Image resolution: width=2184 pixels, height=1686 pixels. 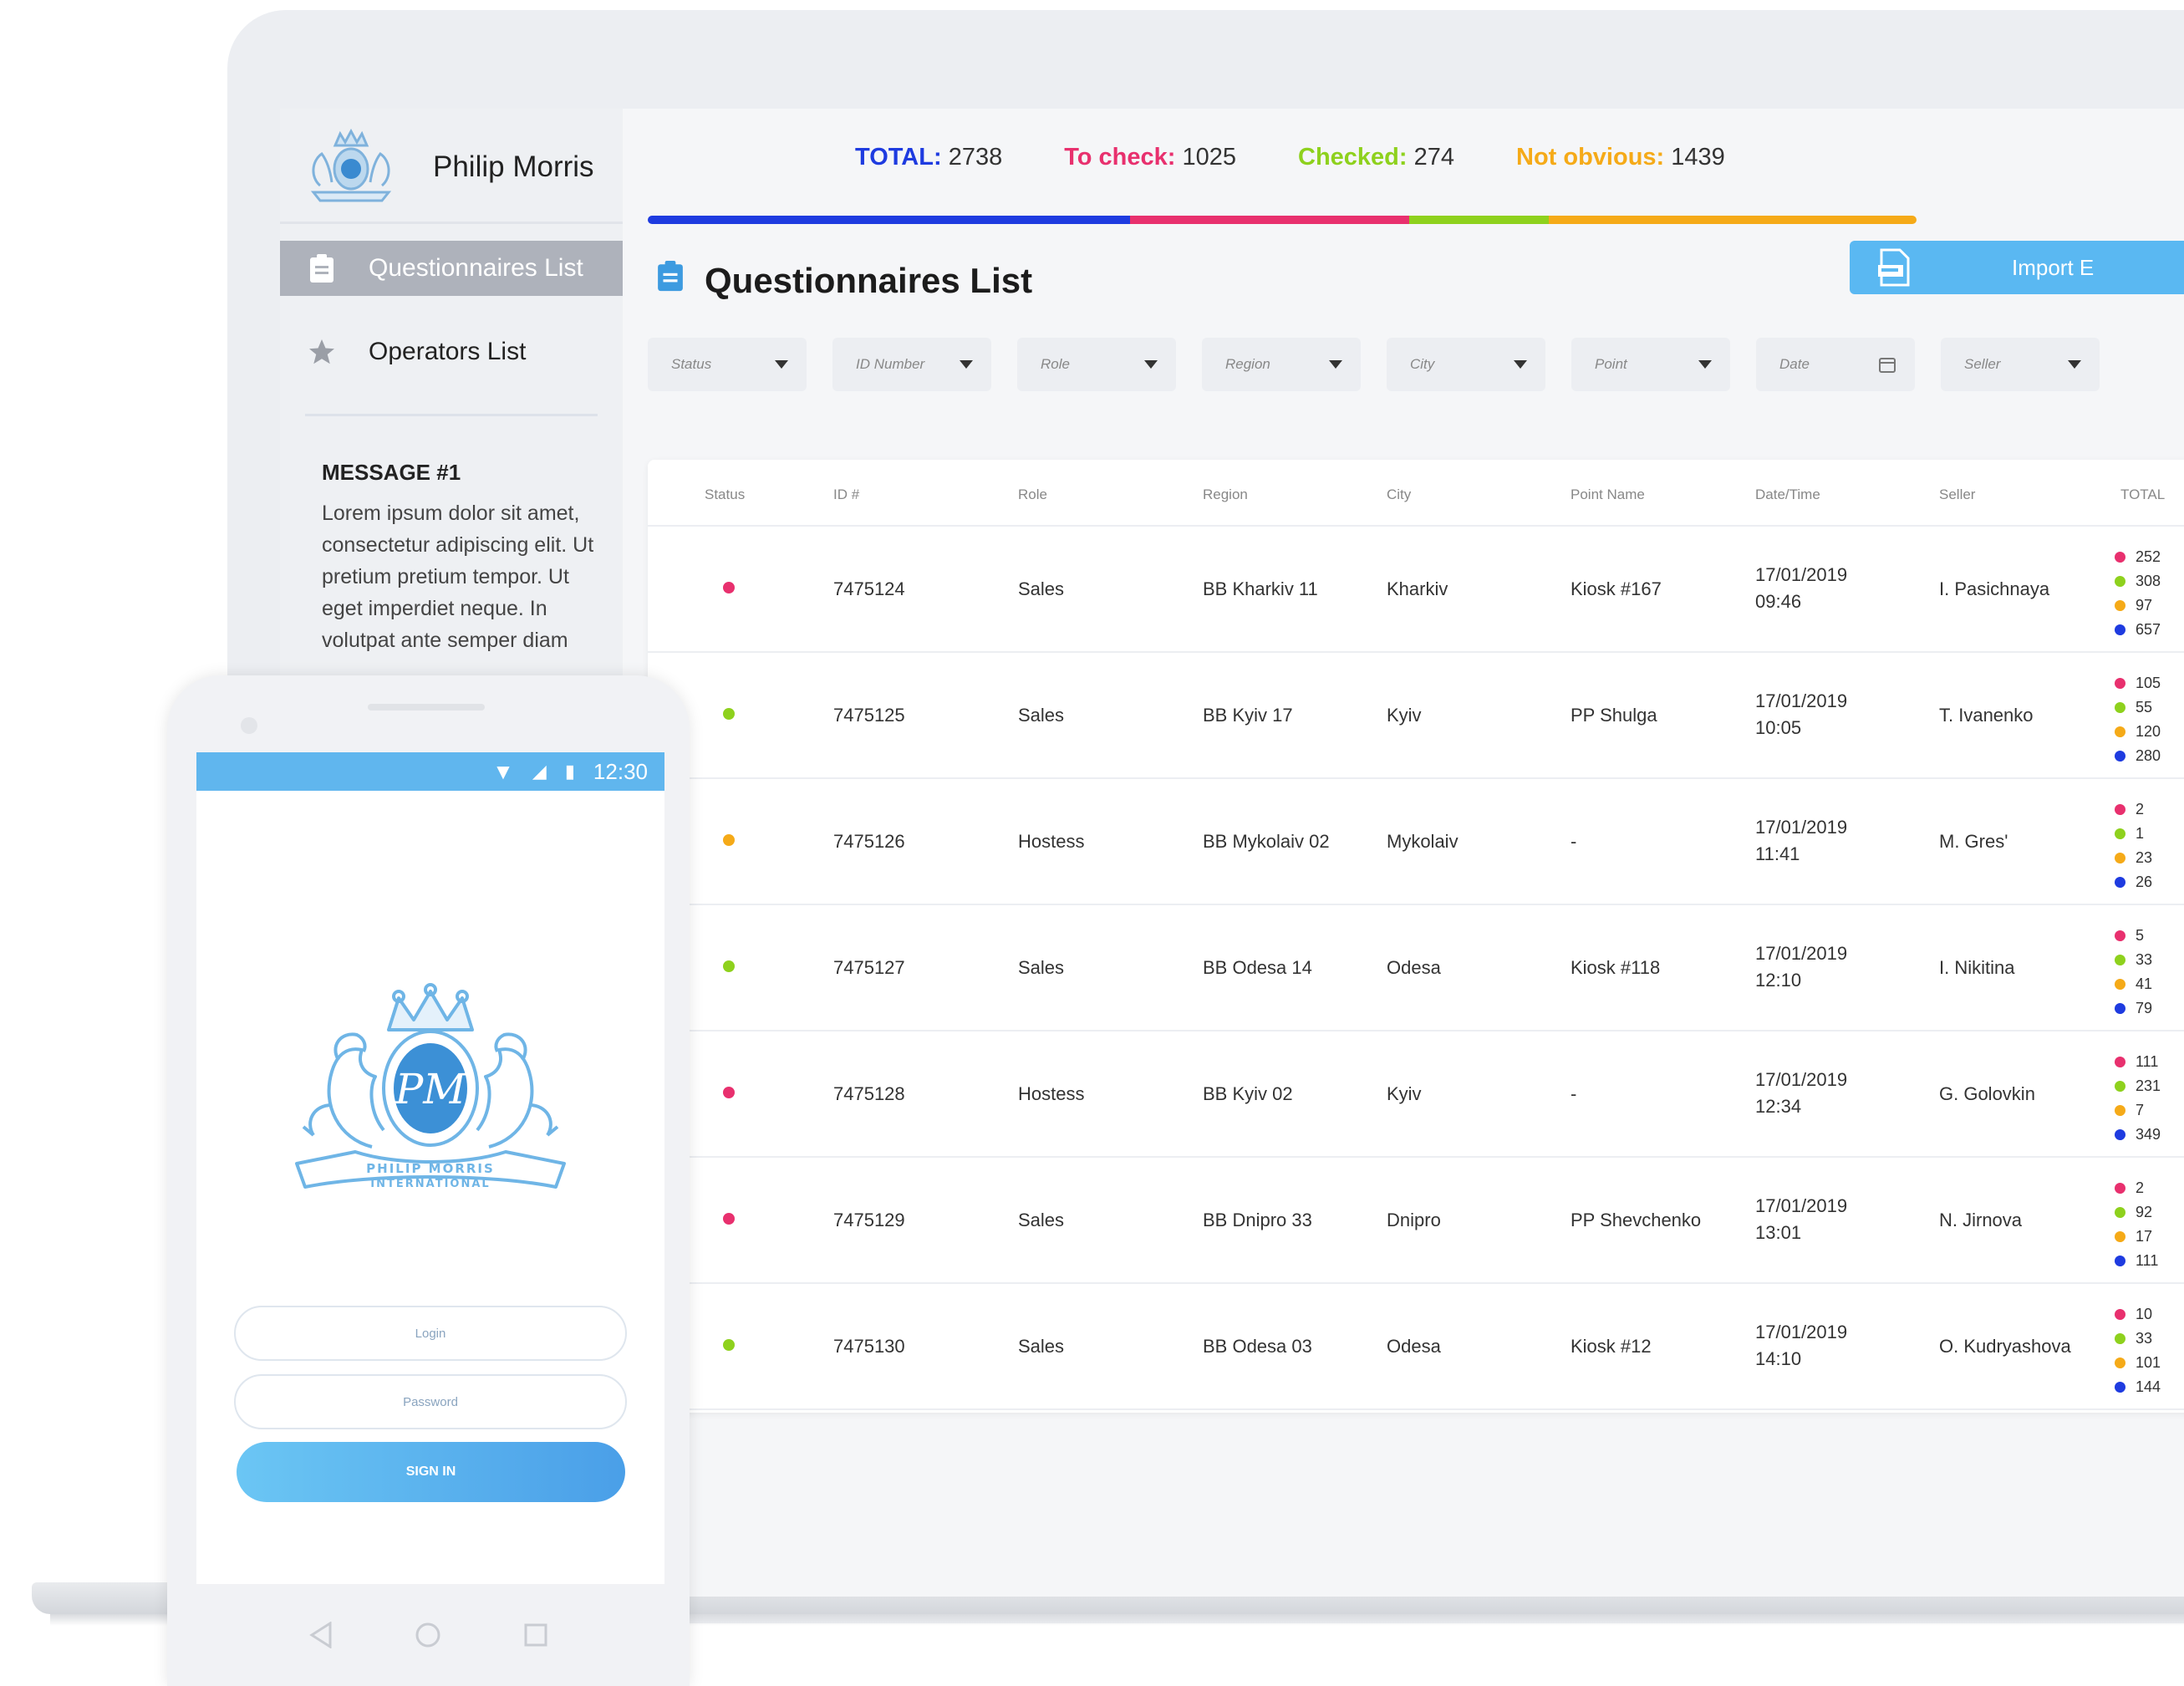 I want to click on total-value: 92, so click(x=2144, y=1212).